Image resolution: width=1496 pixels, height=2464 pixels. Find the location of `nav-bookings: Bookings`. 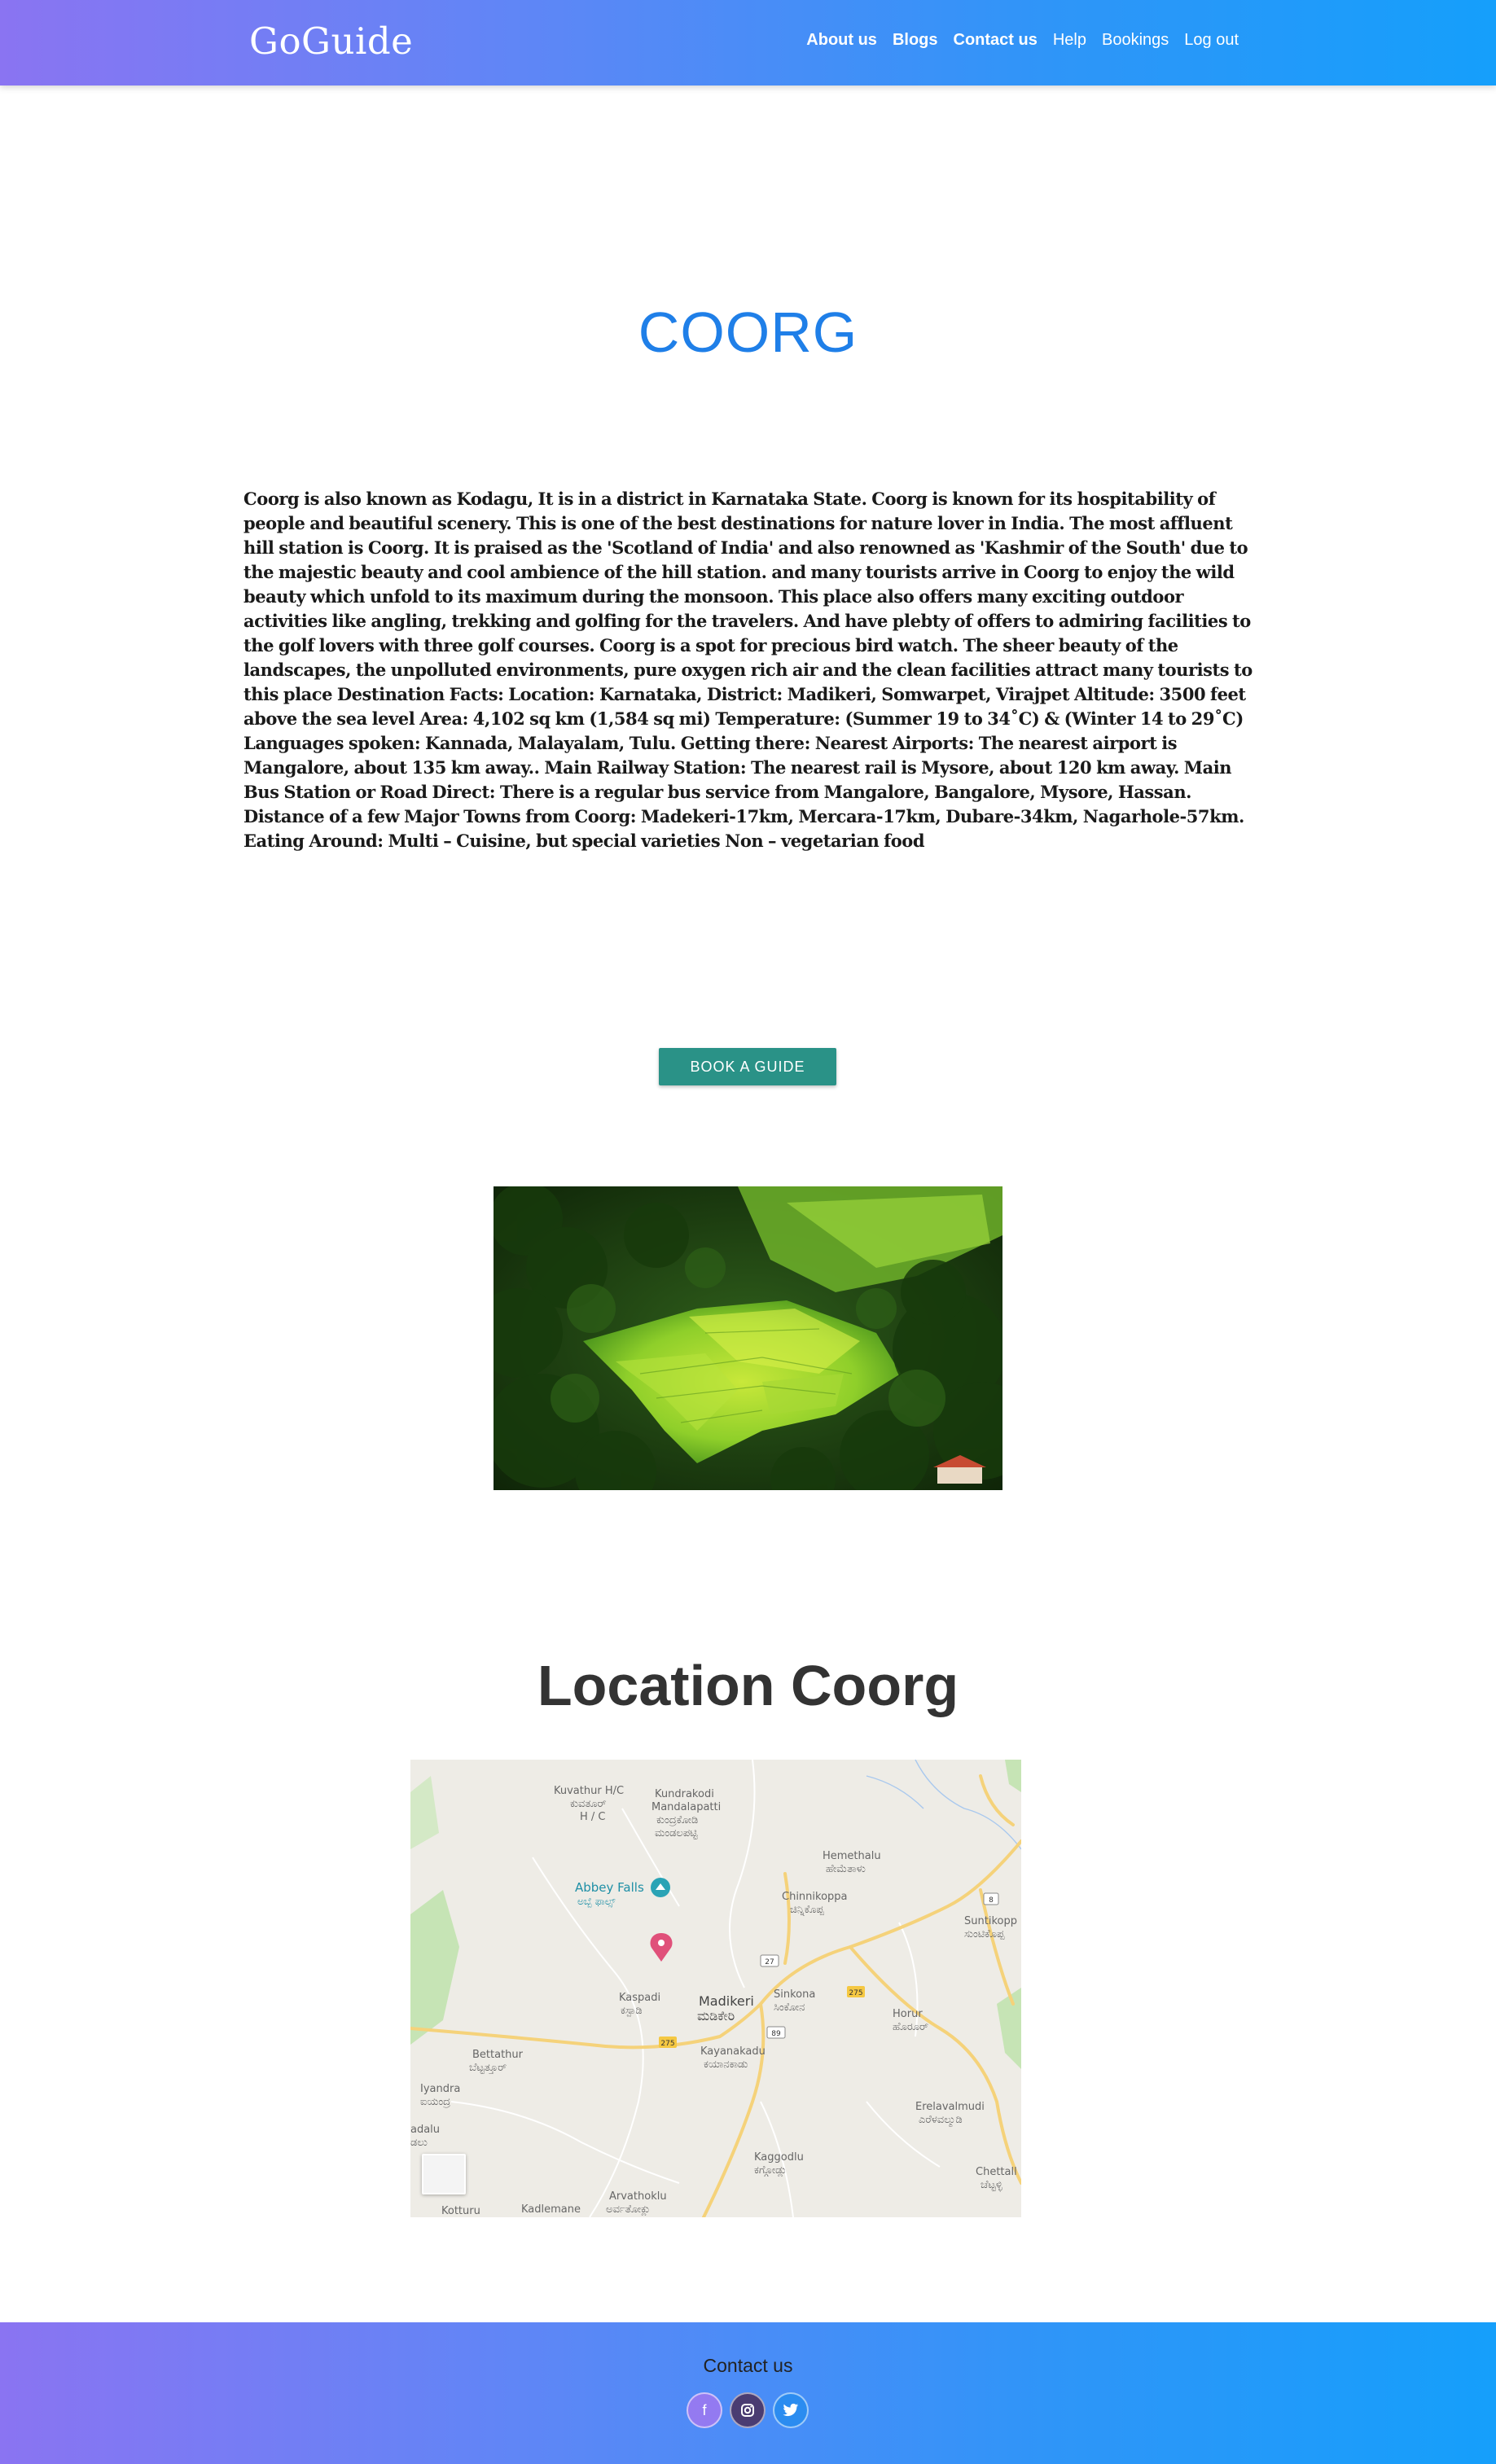

nav-bookings: Bookings is located at coordinates (1135, 40).